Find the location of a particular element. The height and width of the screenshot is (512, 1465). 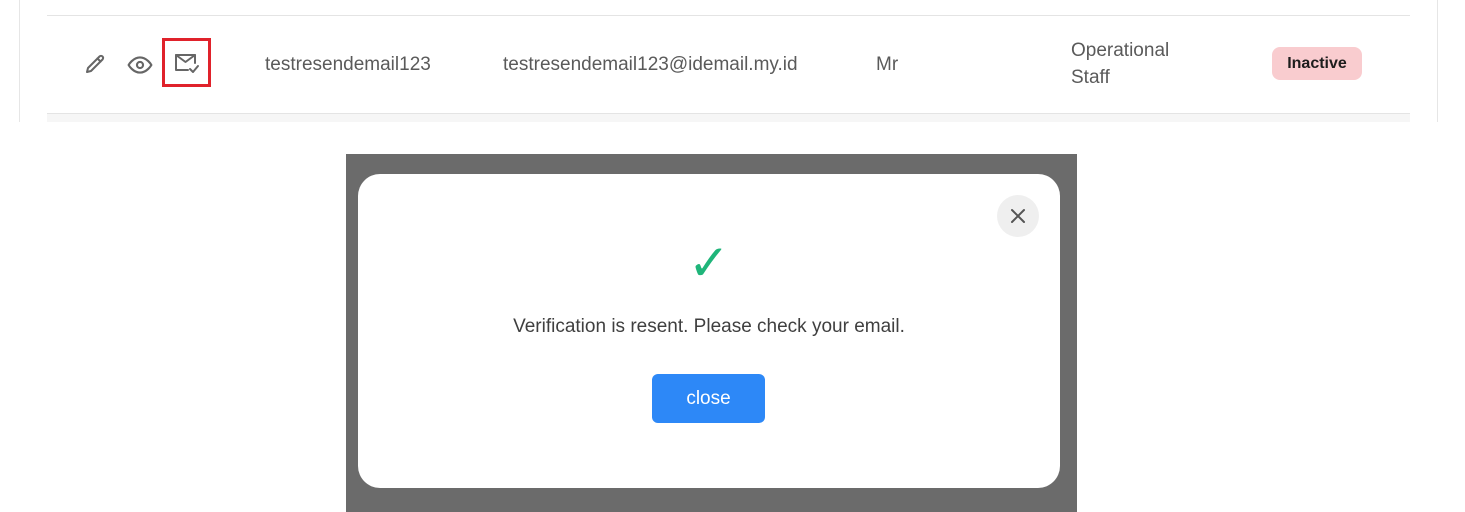

pencil-icon is located at coordinates (95, 63).